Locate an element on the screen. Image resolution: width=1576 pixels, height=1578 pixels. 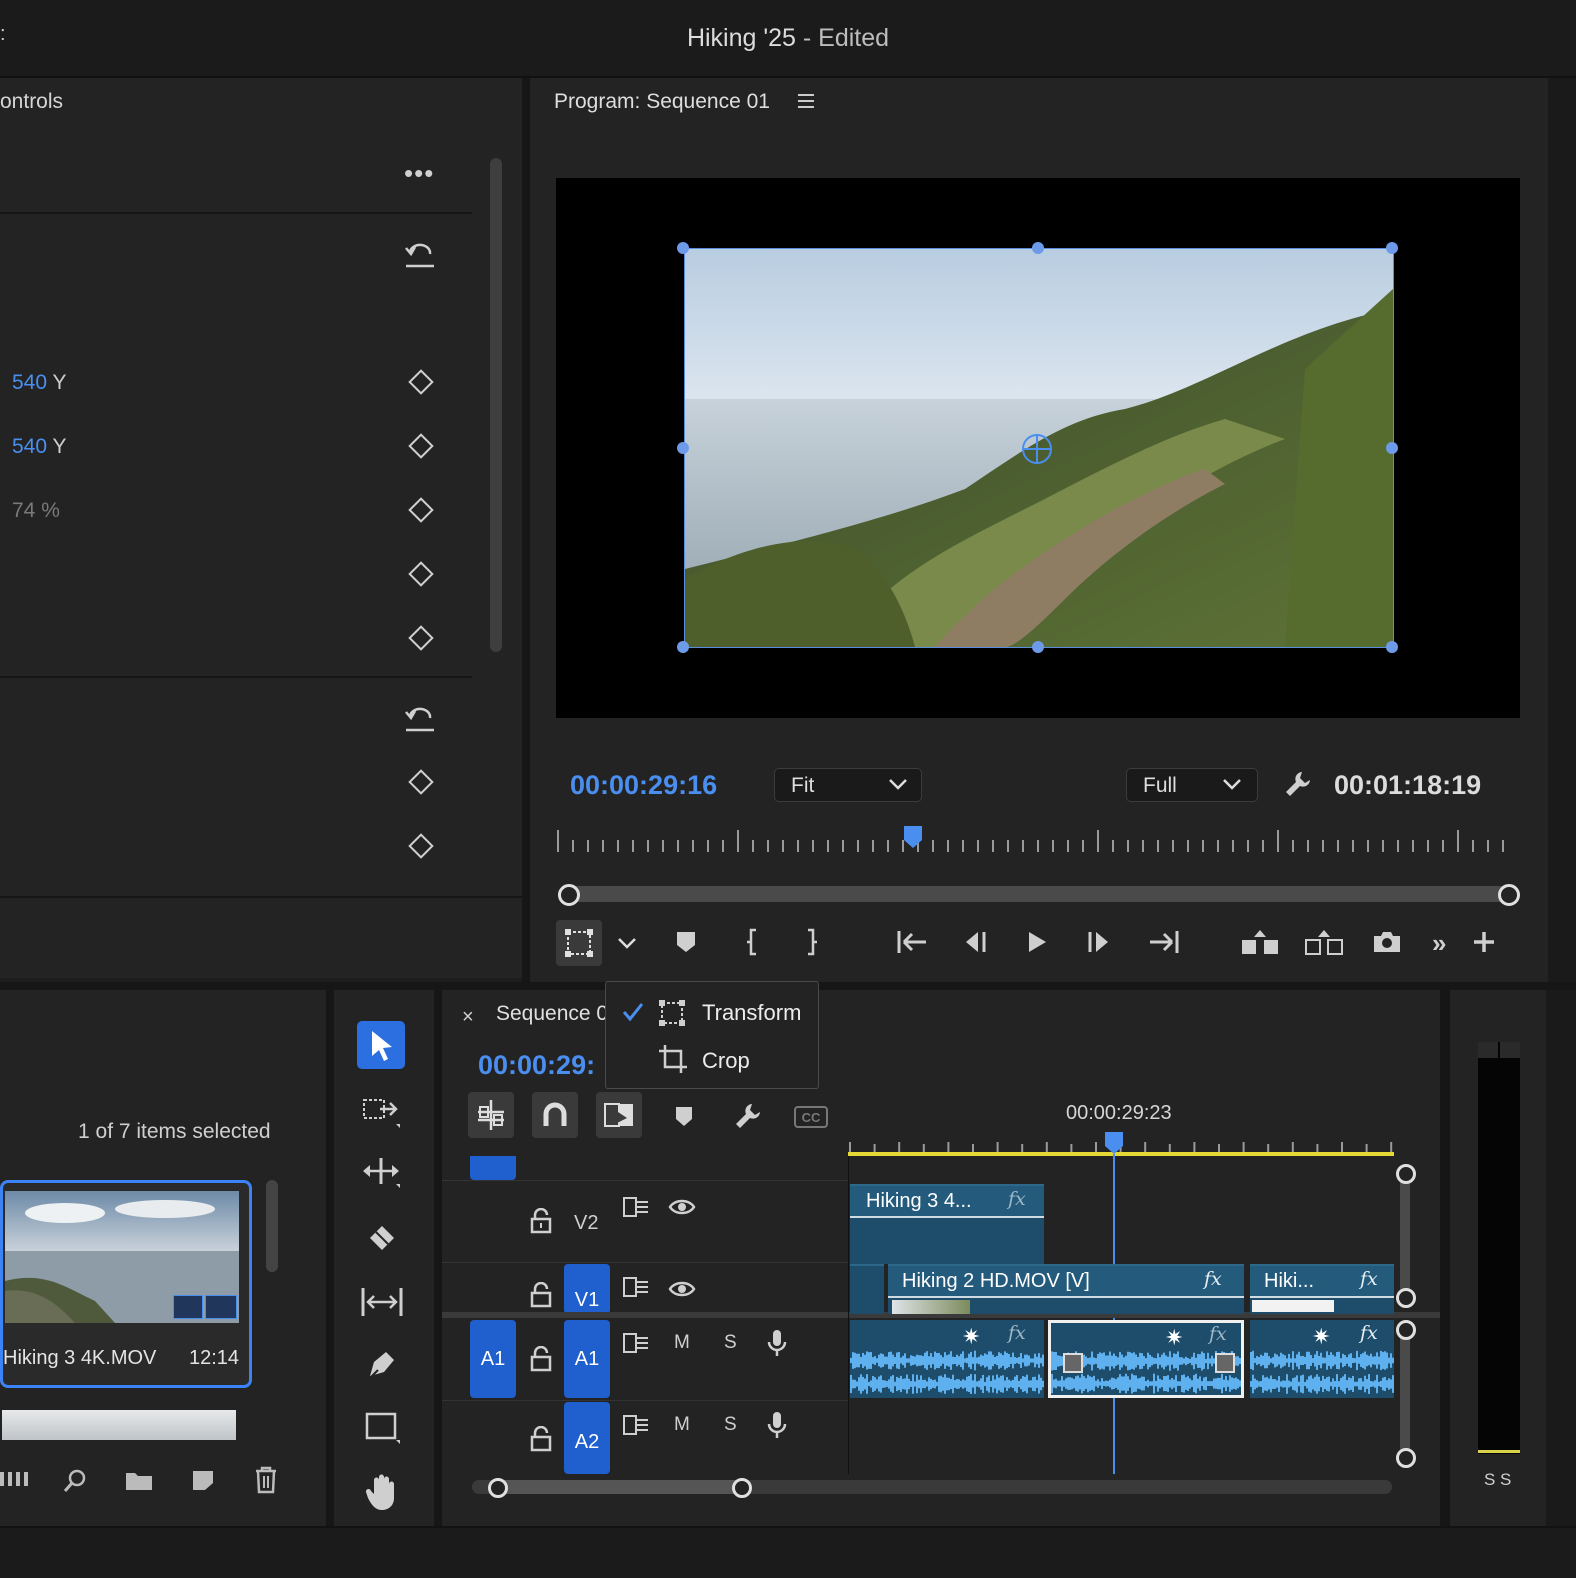
sequence-tab: Sequence 0 is located at coordinates (552, 1014).